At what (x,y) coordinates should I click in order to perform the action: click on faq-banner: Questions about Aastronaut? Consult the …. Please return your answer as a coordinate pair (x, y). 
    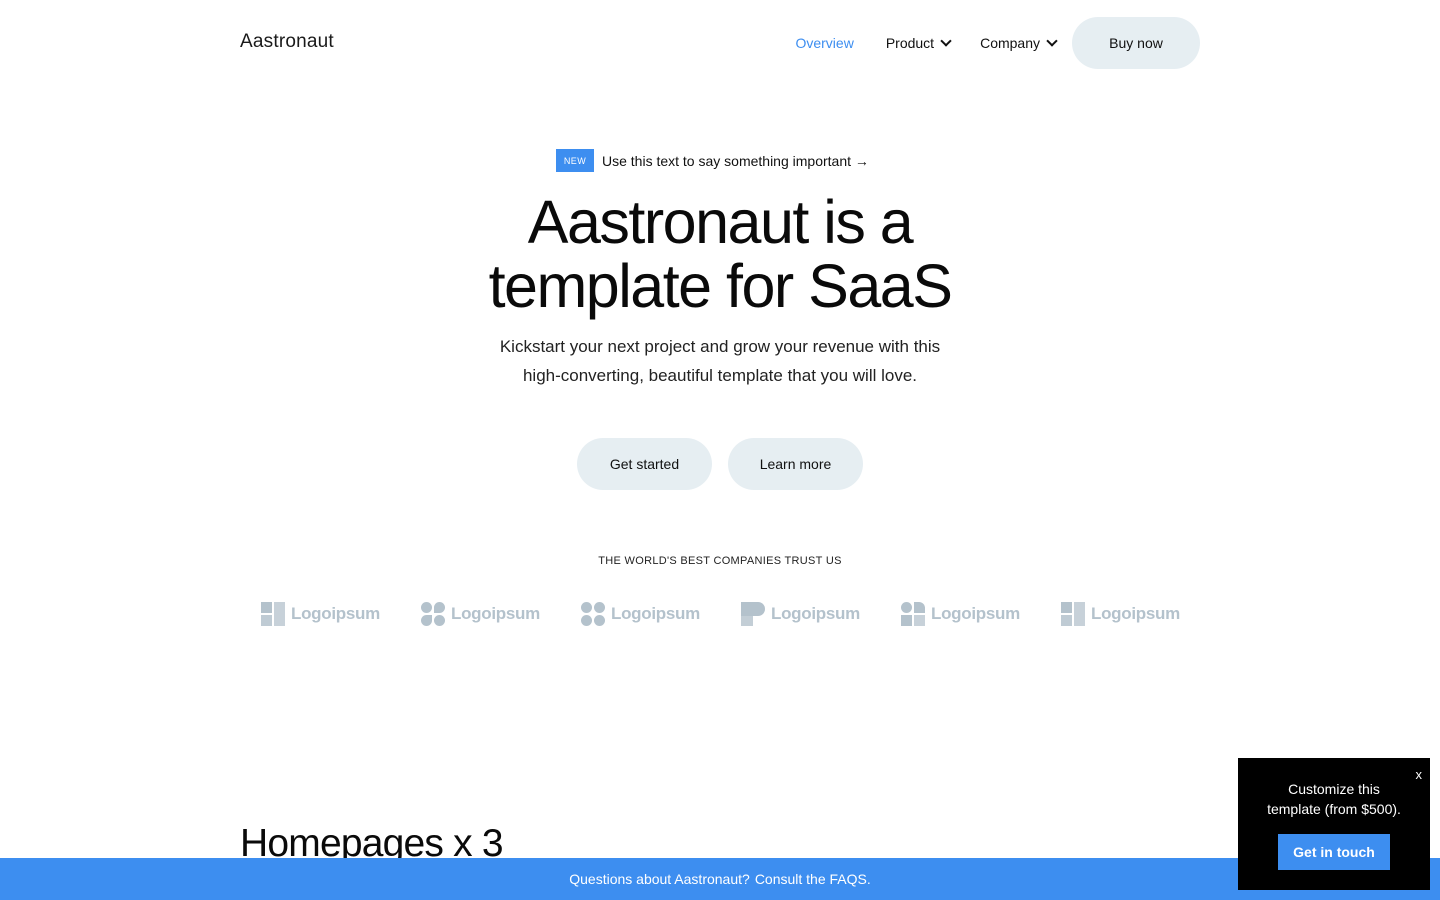
    Looking at the image, I should click on (720, 879).